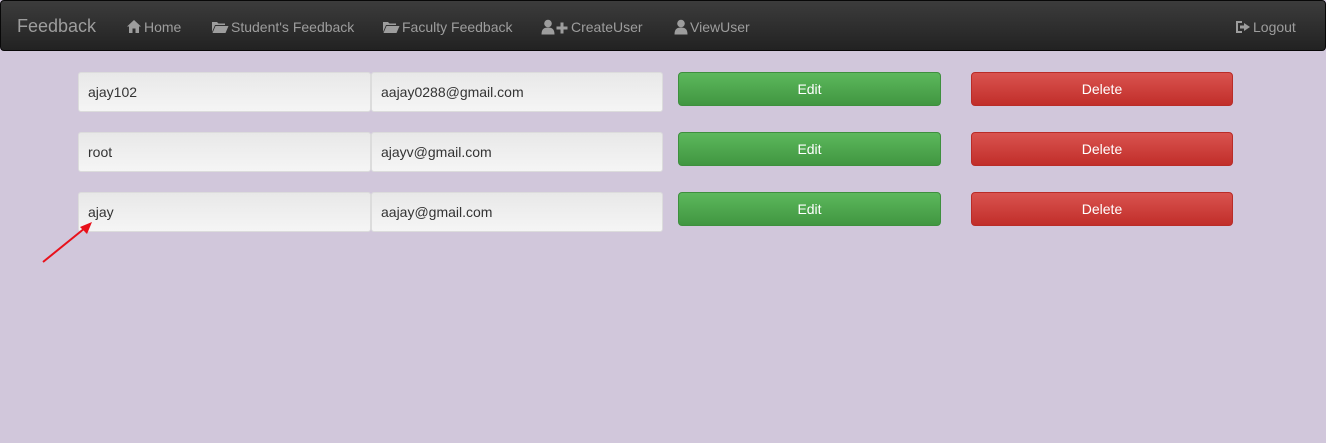  I want to click on user-username-cell: ajay102, so click(224, 92).